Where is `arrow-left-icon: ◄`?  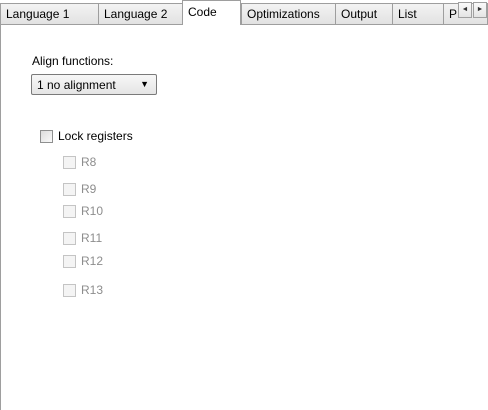
arrow-left-icon: ◄ is located at coordinates (465, 9).